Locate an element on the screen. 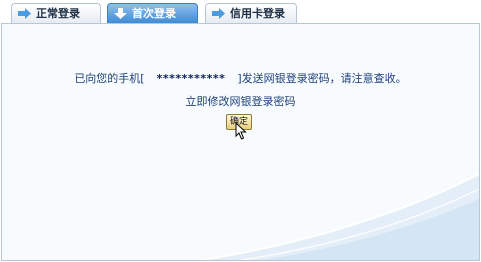 The image size is (481, 262). message-suffix: ]发送网银登录密码，请注意查收。 is located at coordinates (322, 78).